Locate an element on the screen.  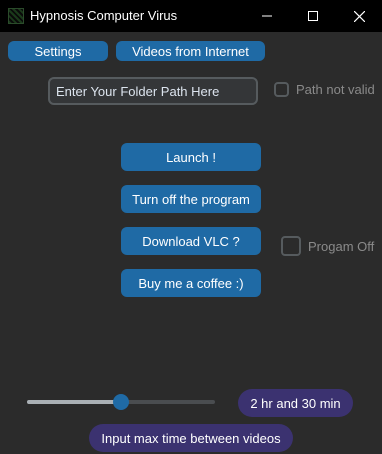
path-valid-checkbox-box is located at coordinates (281, 89).